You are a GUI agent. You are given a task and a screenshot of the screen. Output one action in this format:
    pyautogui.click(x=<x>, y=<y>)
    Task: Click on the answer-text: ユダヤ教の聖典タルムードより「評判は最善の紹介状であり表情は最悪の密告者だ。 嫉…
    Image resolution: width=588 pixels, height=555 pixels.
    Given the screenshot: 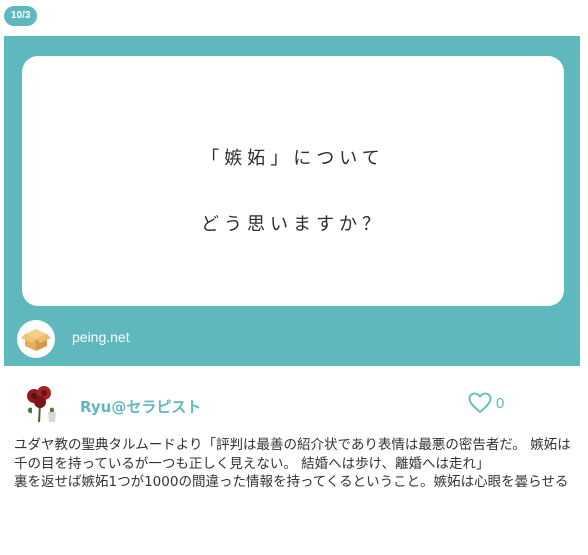 What is the action you would take?
    pyautogui.click(x=294, y=464)
    